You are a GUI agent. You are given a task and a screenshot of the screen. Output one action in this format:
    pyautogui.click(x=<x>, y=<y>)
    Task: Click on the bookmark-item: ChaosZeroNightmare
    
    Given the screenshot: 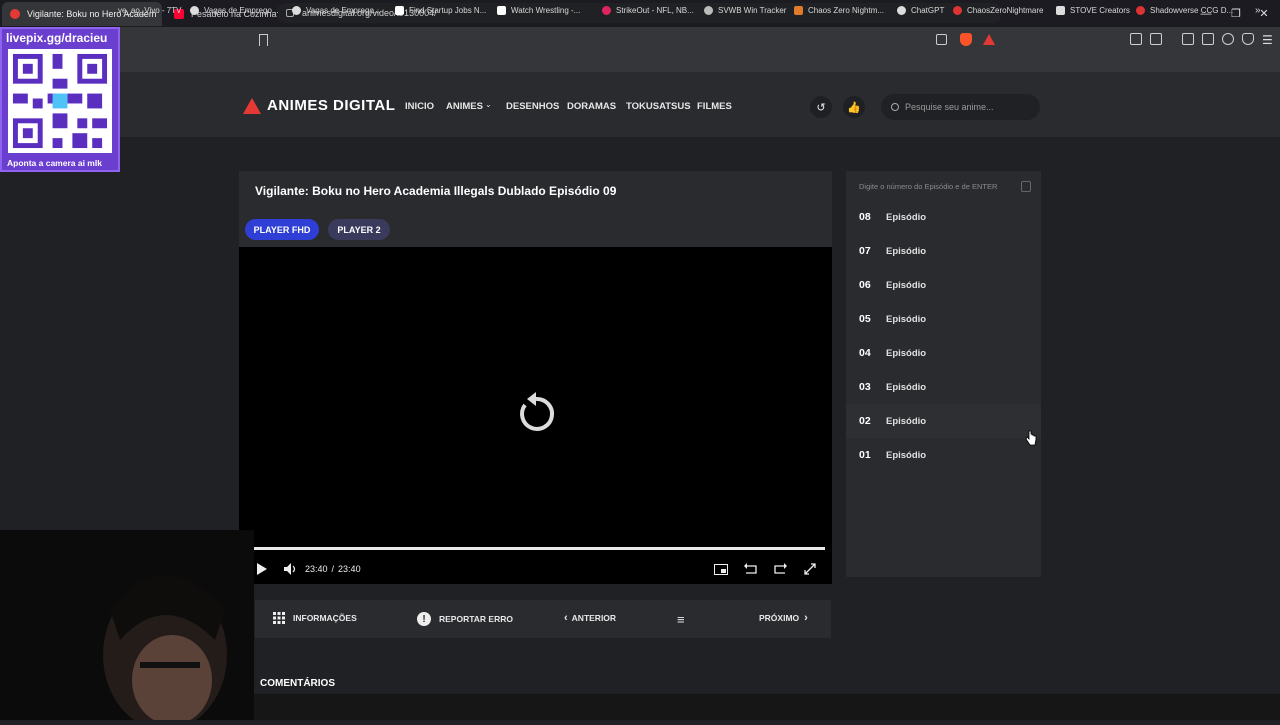 What is the action you would take?
    pyautogui.click(x=998, y=10)
    